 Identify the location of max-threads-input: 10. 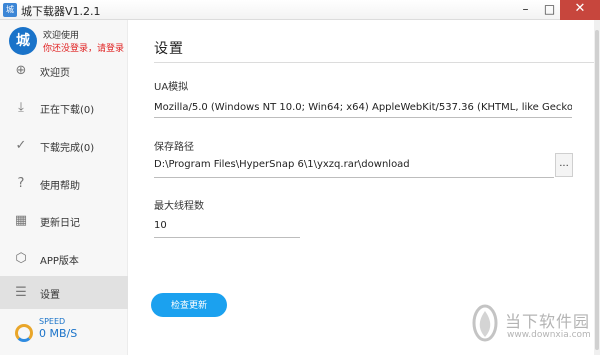
(224, 225).